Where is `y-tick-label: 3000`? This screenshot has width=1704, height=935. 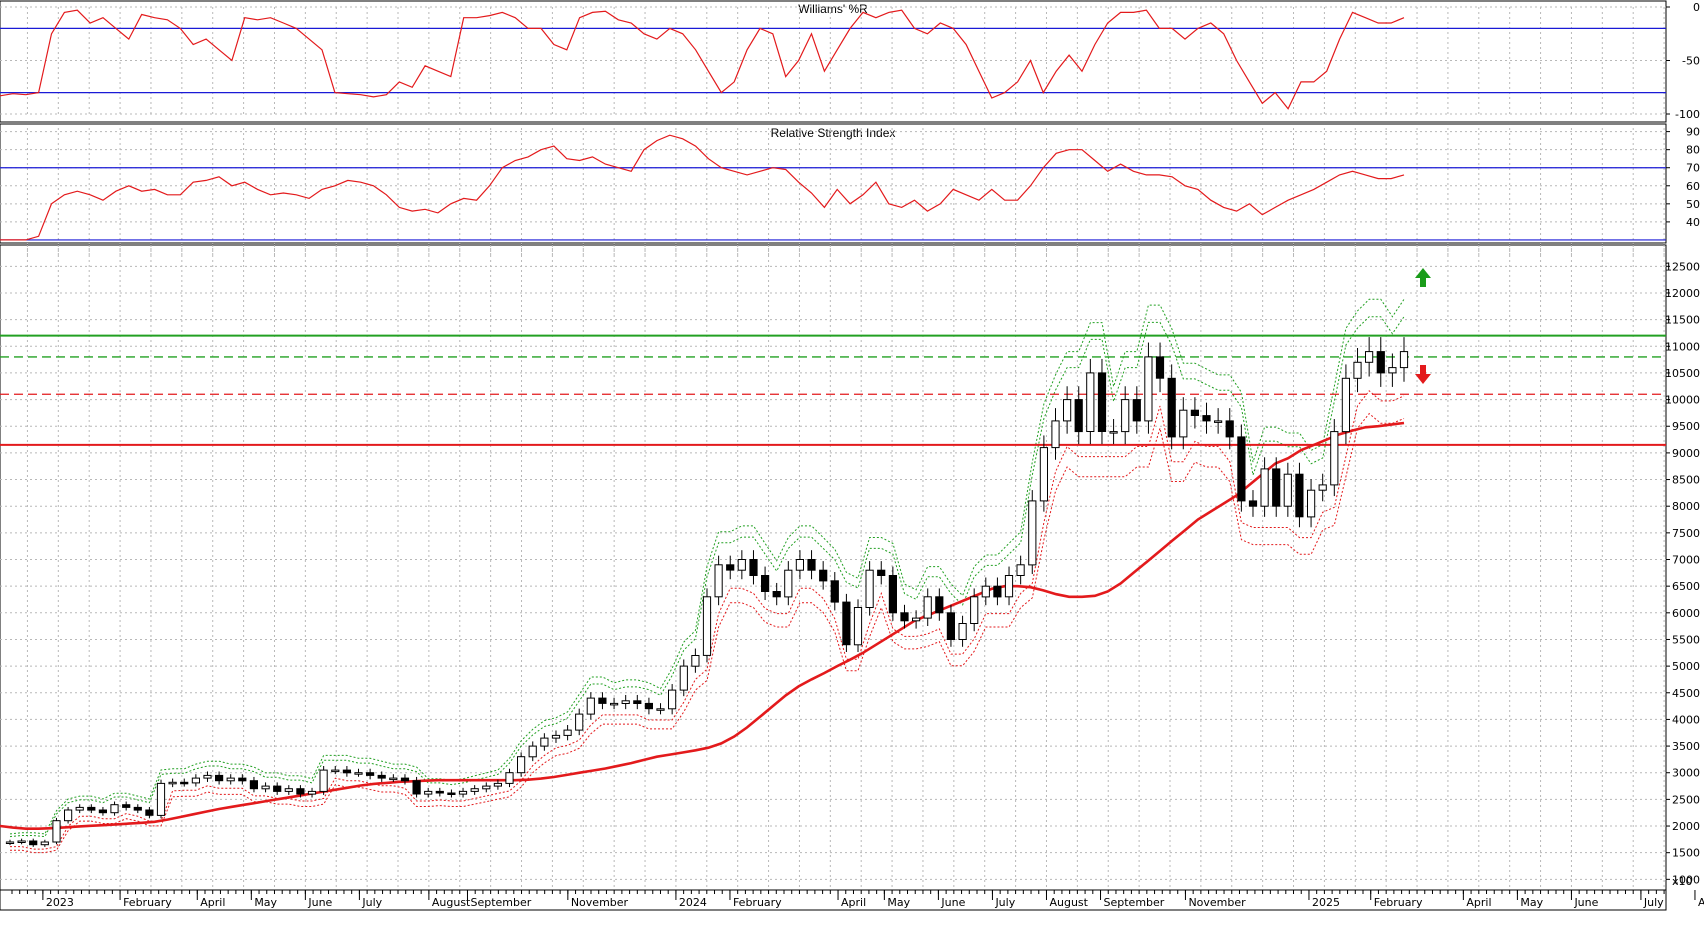
y-tick-label: 3000 is located at coordinates (1686, 773).